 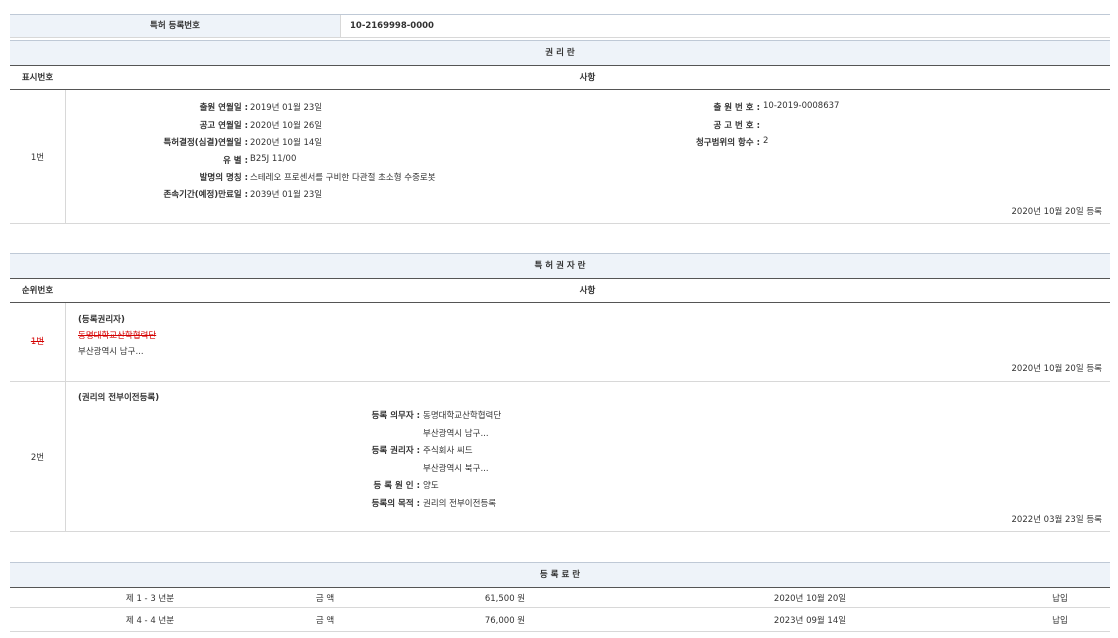 I want to click on holder-row-1-date: 2020년 10월 20일 등록, so click(x=1001, y=368).